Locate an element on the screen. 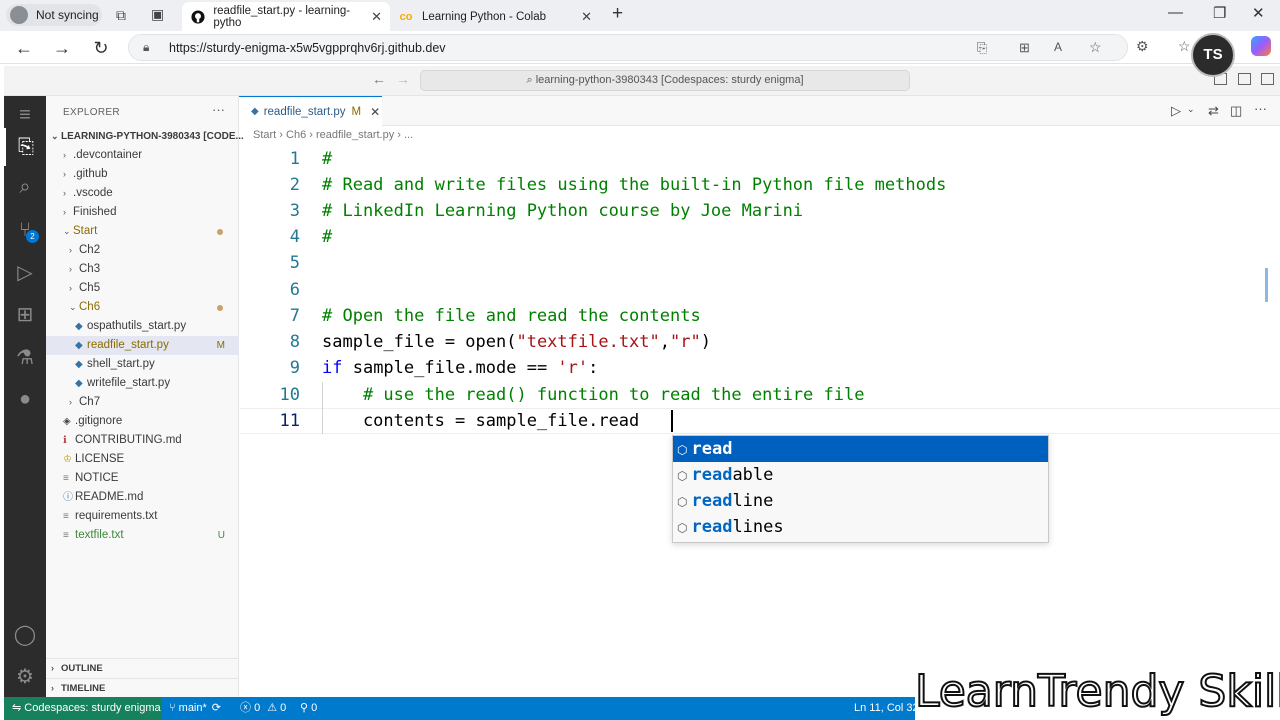  info-file-icon: ⓘ is located at coordinates (68, 497).